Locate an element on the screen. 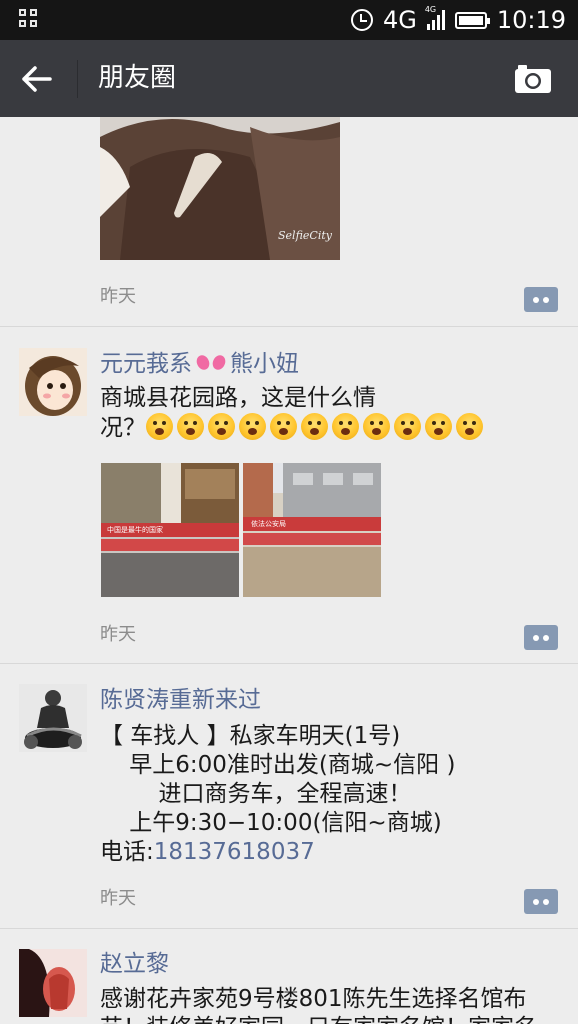 The width and height of the screenshot is (578, 1024). status-bar: 4G 4G 10:19 is located at coordinates (289, 20).